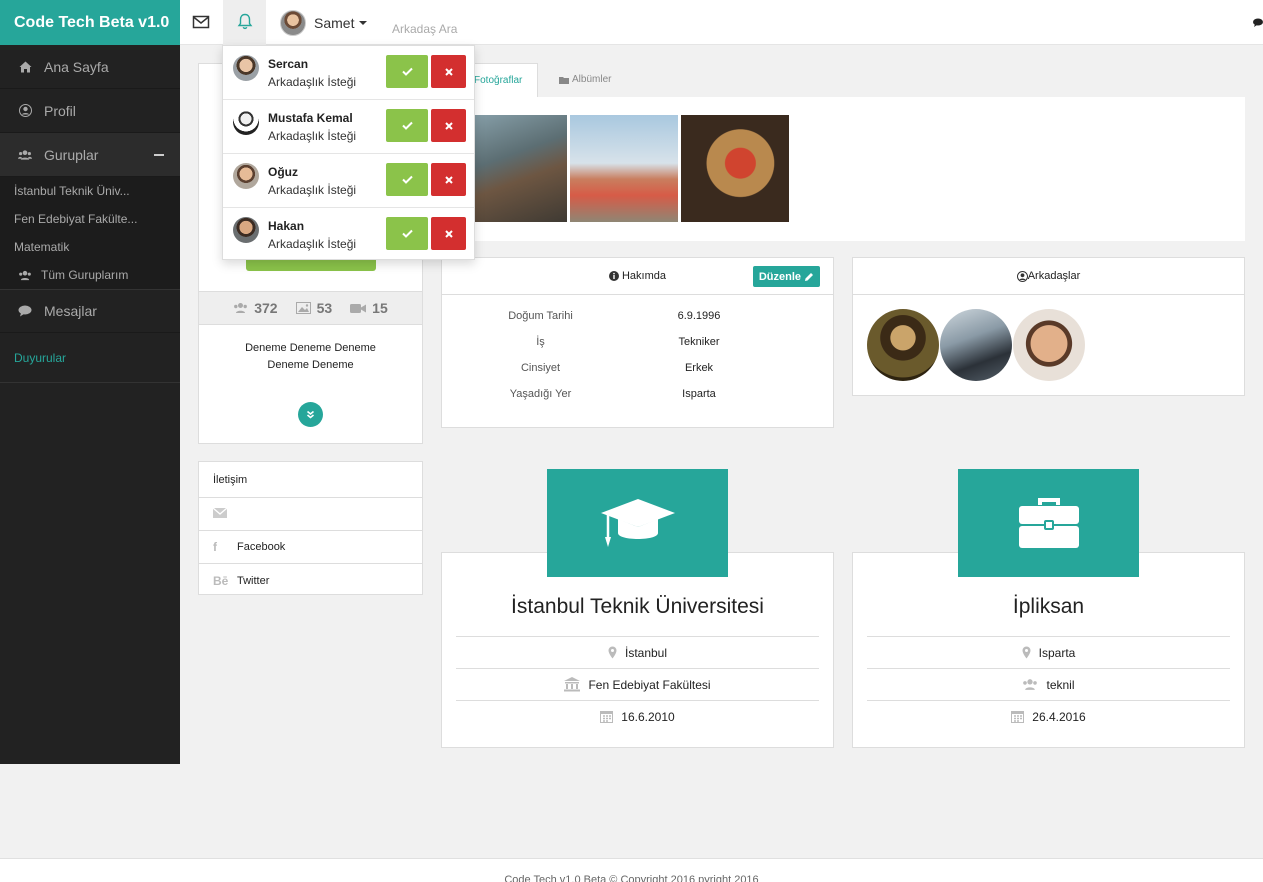 This screenshot has height=882, width=1263. I want to click on sidebar-item-label: Guruplar, so click(71, 154).